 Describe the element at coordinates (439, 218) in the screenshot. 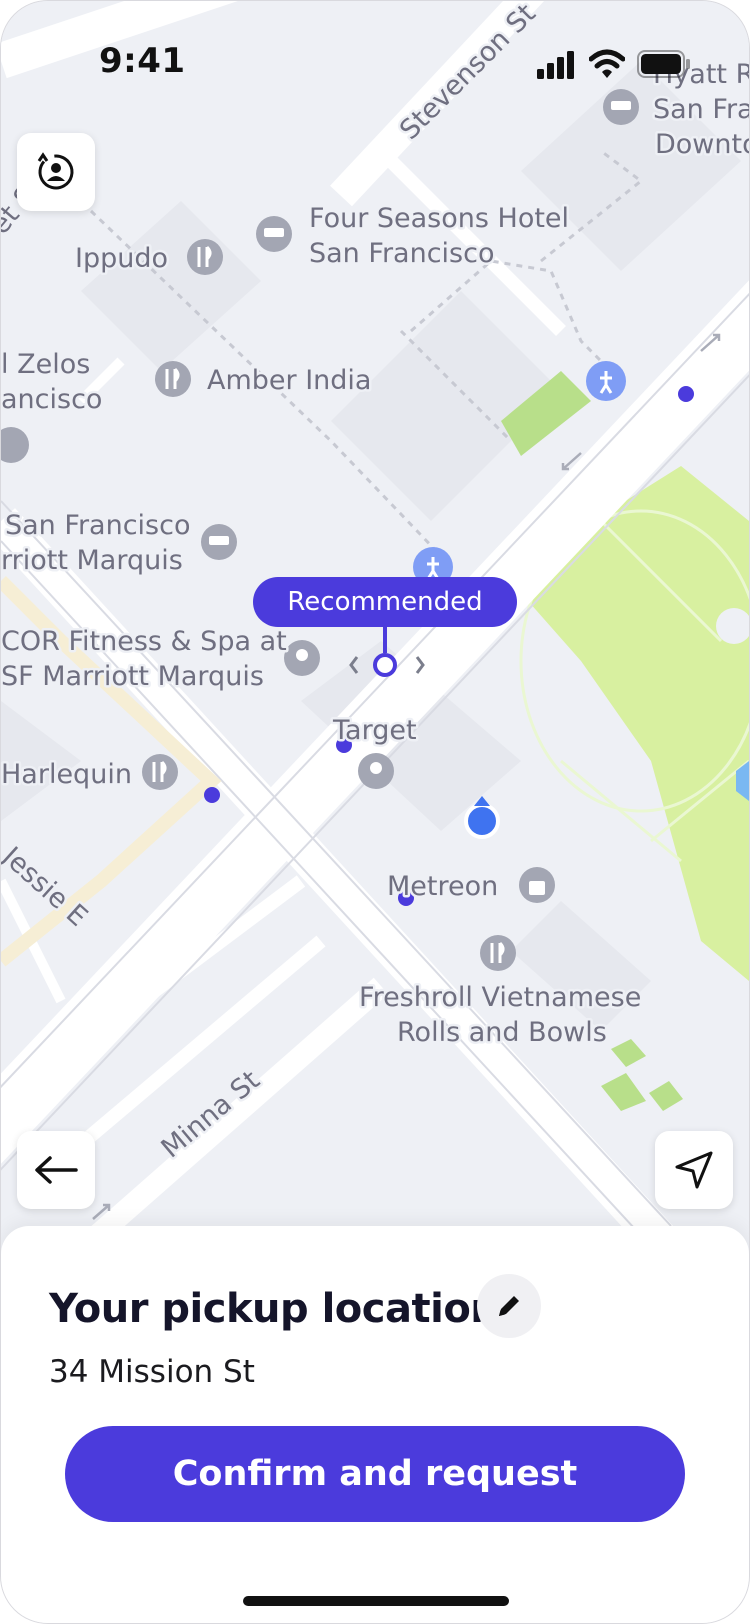

I see `poi-label-four-seasons-1: Four Seasons Hotel` at that location.